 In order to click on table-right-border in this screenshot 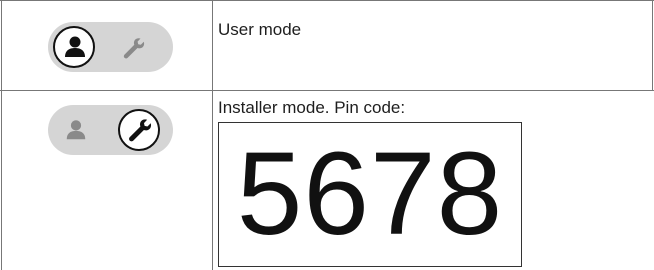, I will do `click(652, 45)`.